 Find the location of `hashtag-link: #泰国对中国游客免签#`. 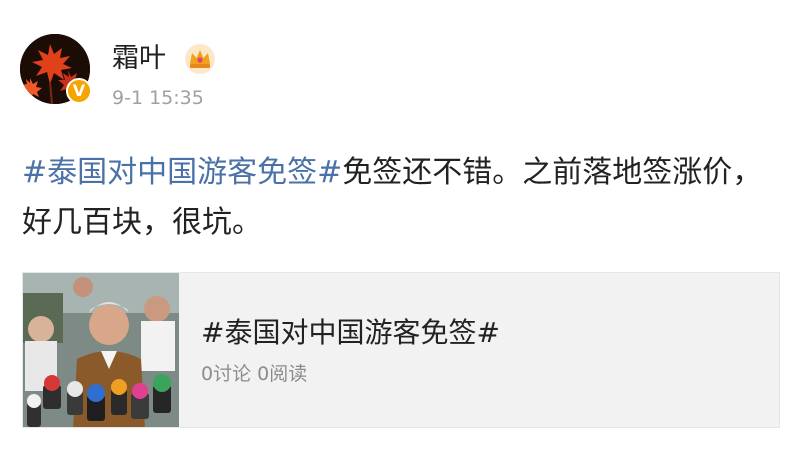

hashtag-link: #泰国对中国游客免签# is located at coordinates (182, 172).